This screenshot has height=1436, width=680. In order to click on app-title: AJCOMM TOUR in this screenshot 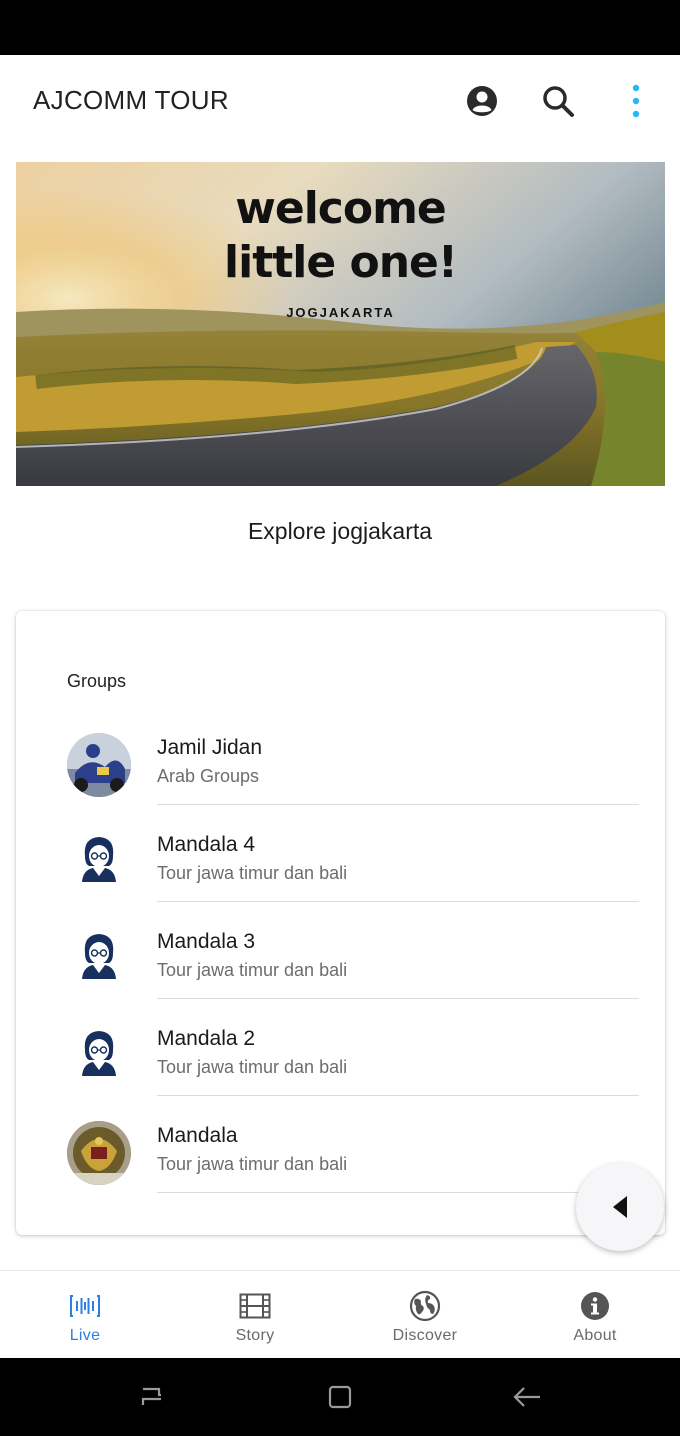, I will do `click(131, 100)`.